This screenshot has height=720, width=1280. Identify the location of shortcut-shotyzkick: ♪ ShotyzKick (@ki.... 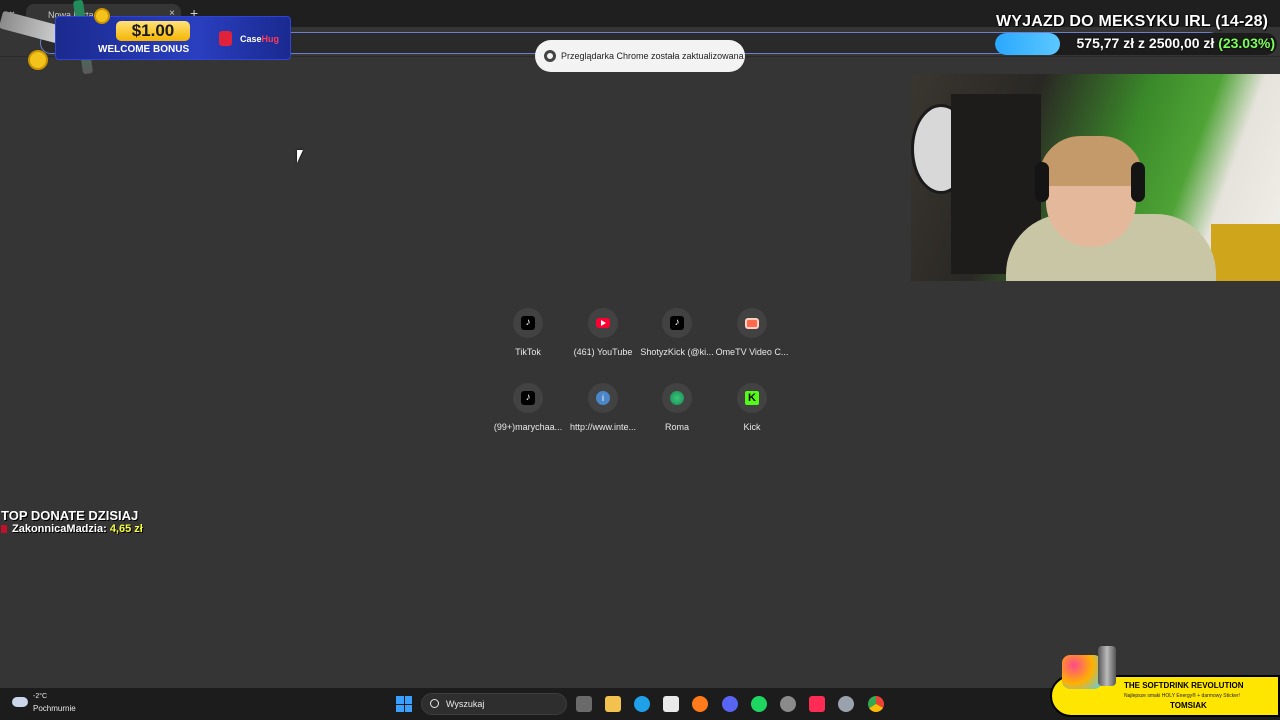
(677, 332).